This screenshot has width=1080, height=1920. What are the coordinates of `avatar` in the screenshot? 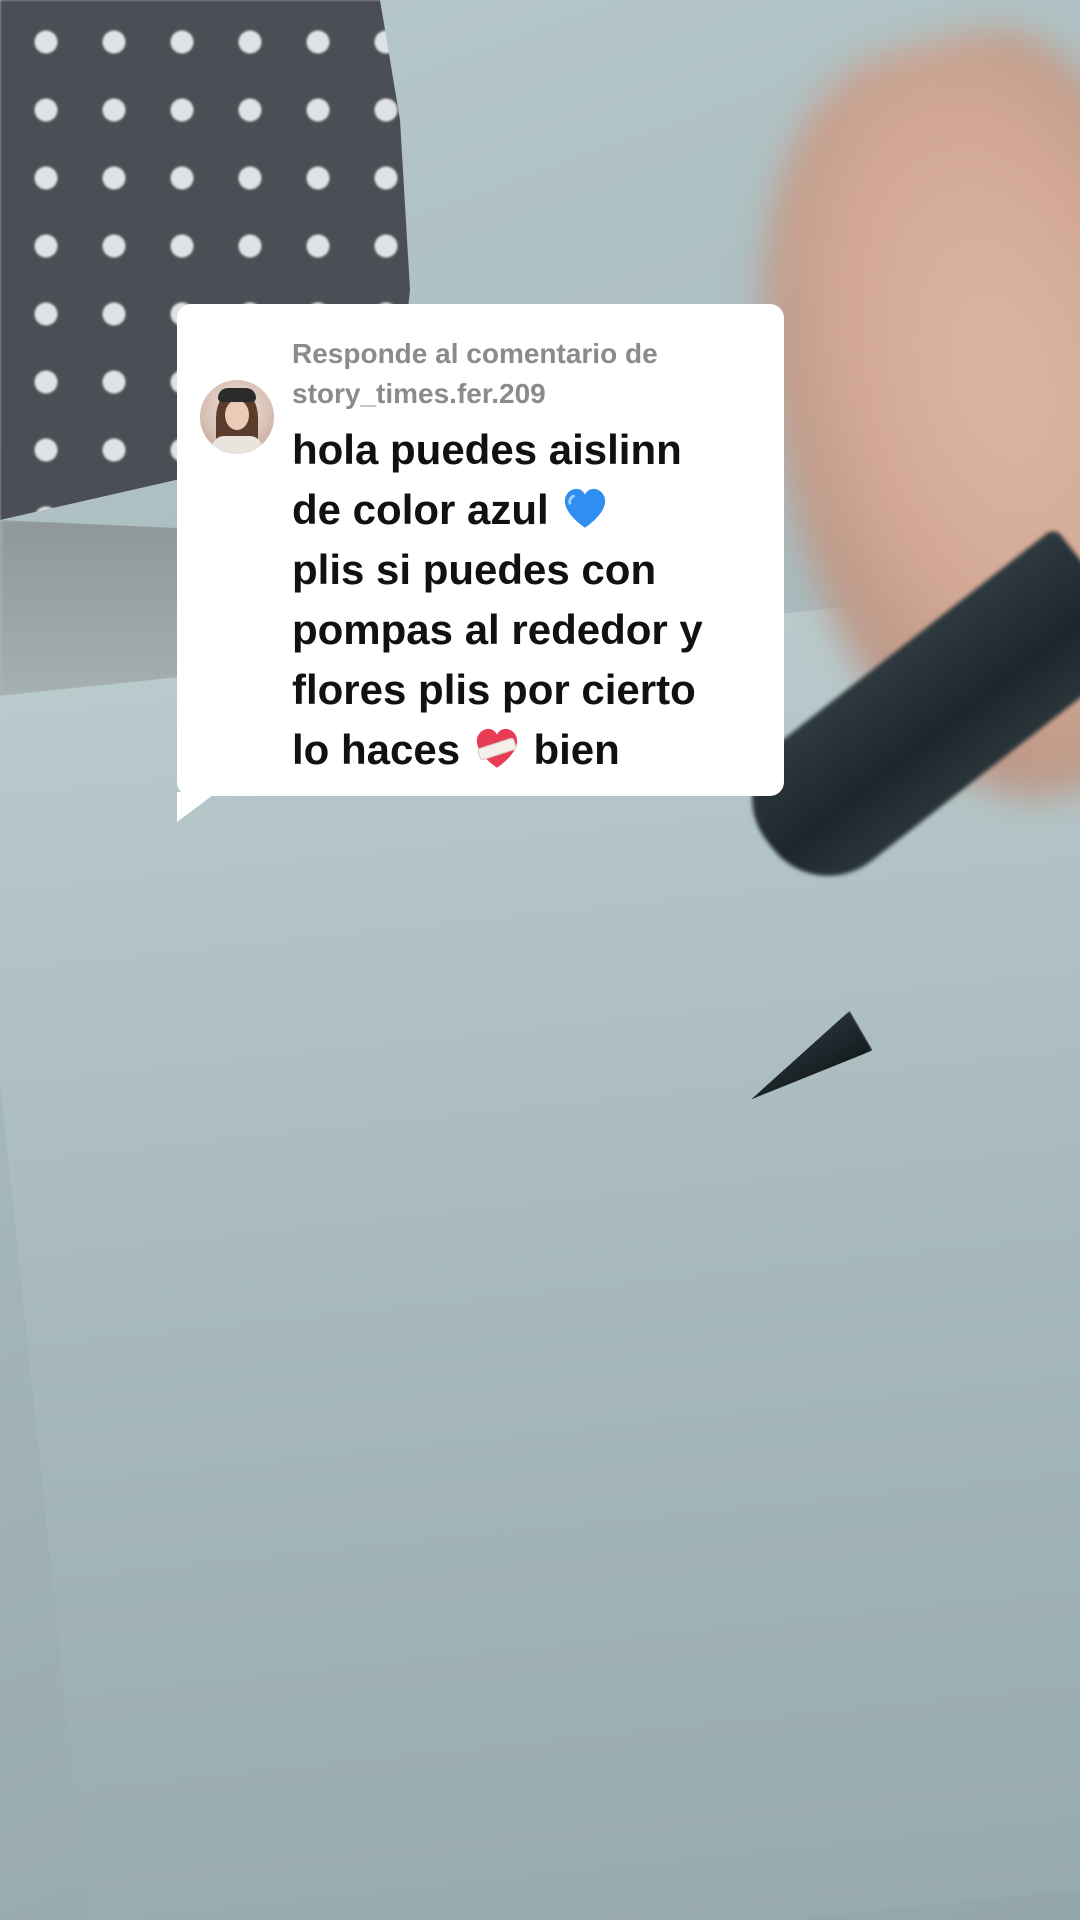 It's located at (237, 417).